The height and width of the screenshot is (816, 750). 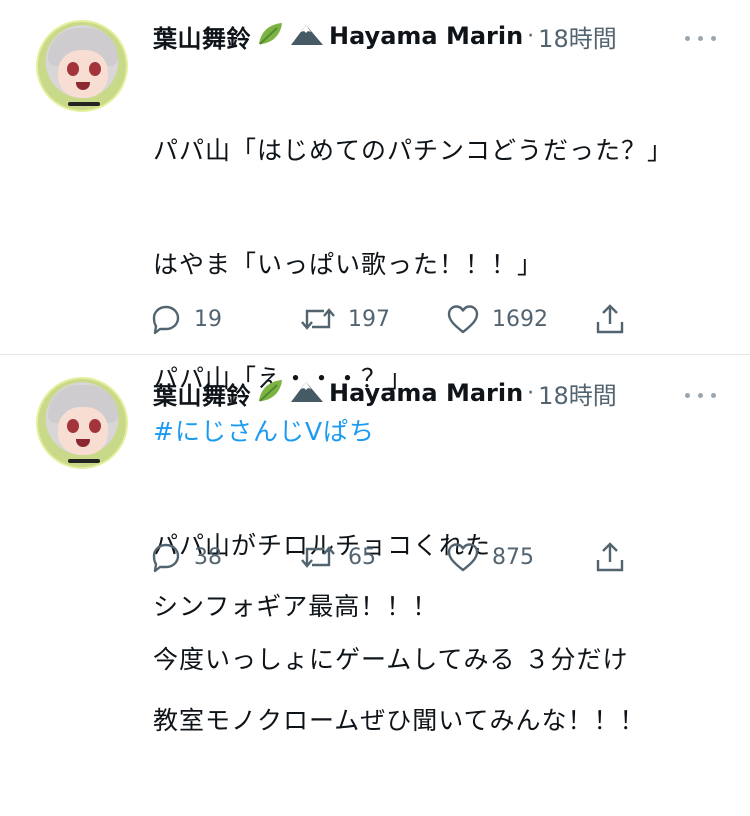 I want to click on like-button: 1692, so click(x=497, y=319).